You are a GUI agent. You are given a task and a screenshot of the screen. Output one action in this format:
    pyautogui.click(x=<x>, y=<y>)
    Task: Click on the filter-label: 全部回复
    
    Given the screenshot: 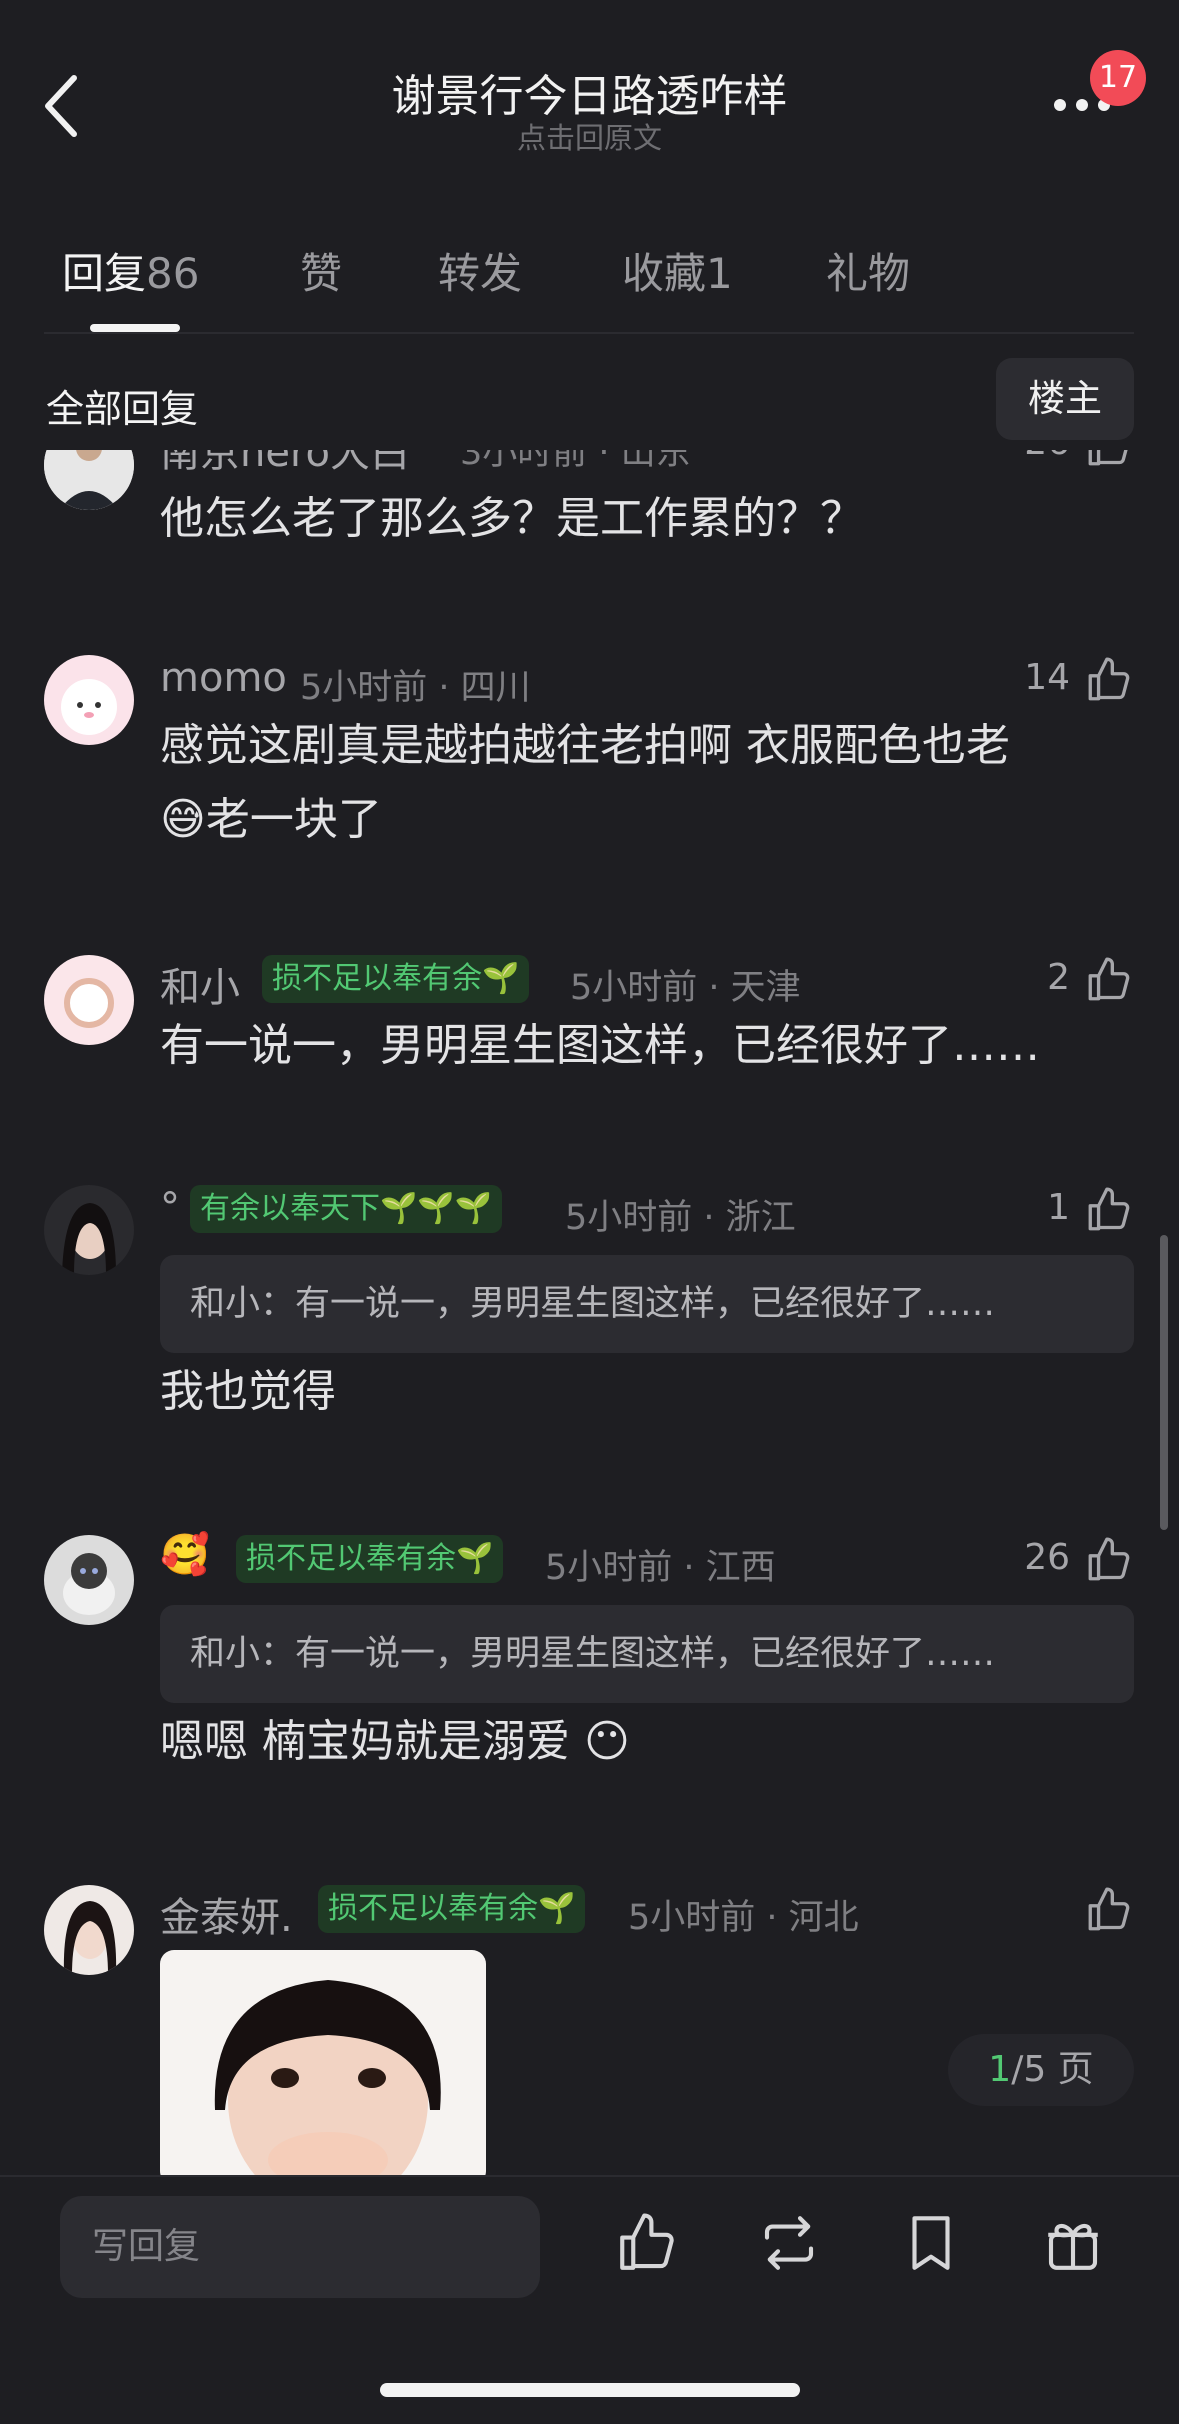 What is the action you would take?
    pyautogui.click(x=122, y=405)
    